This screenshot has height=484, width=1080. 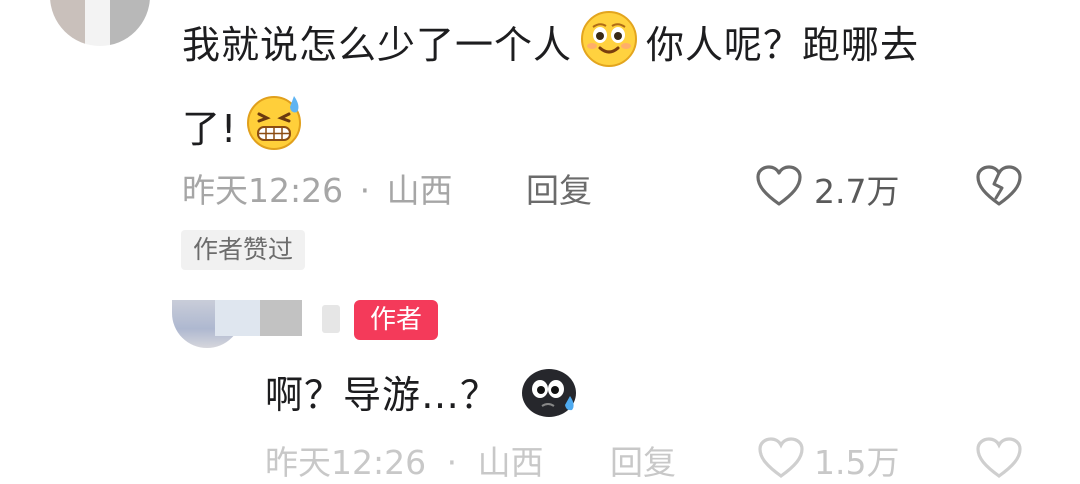 I want to click on dark-sweat-face-emoji-icon, so click(x=550, y=400).